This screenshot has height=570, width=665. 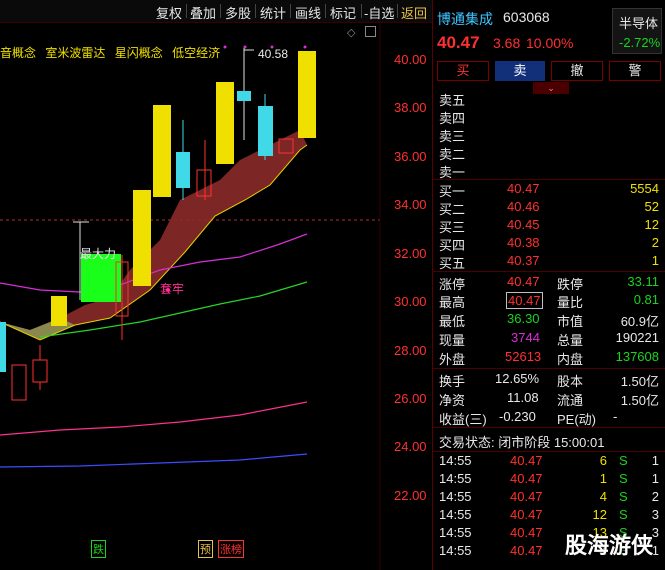 I want to click on diamond-icon: ◇, so click(x=351, y=32).